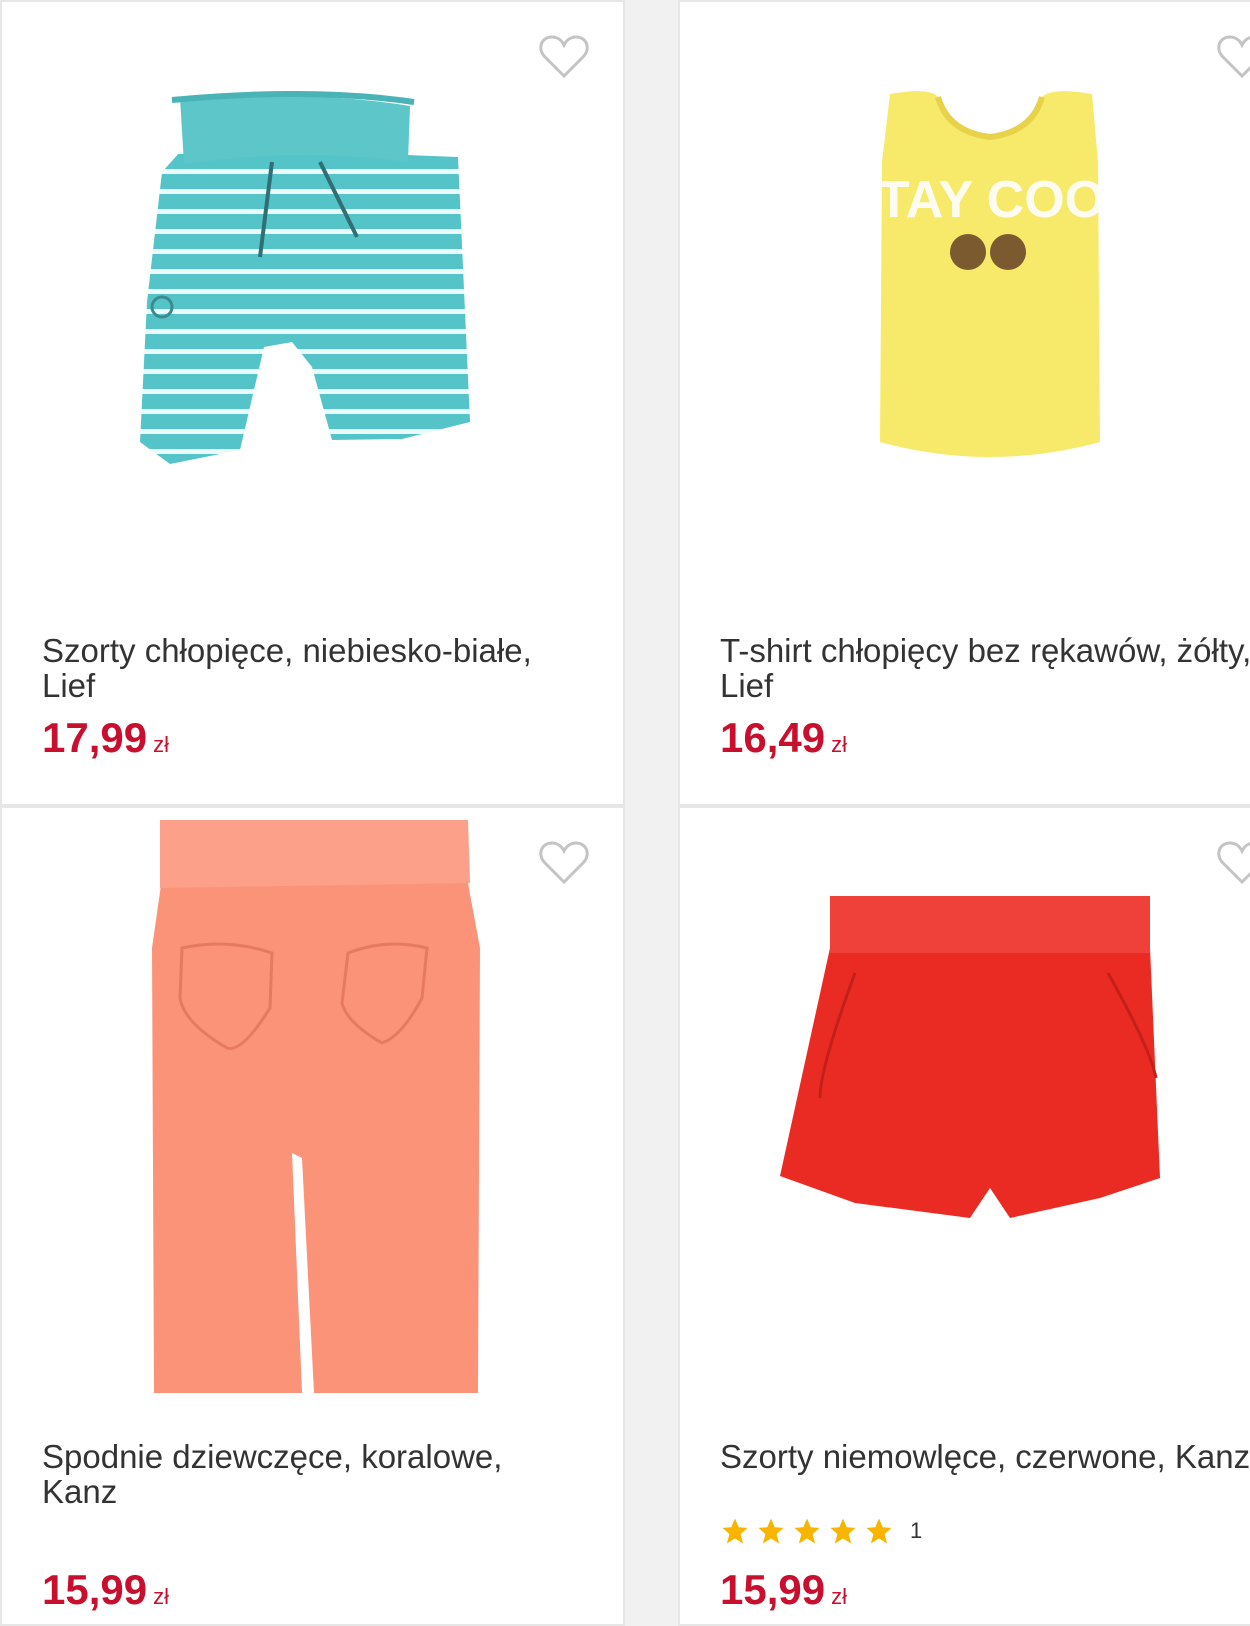 The width and height of the screenshot is (1250, 1626). What do you see at coordinates (990, 200) in the screenshot?
I see `print-text: STAY COOL` at bounding box center [990, 200].